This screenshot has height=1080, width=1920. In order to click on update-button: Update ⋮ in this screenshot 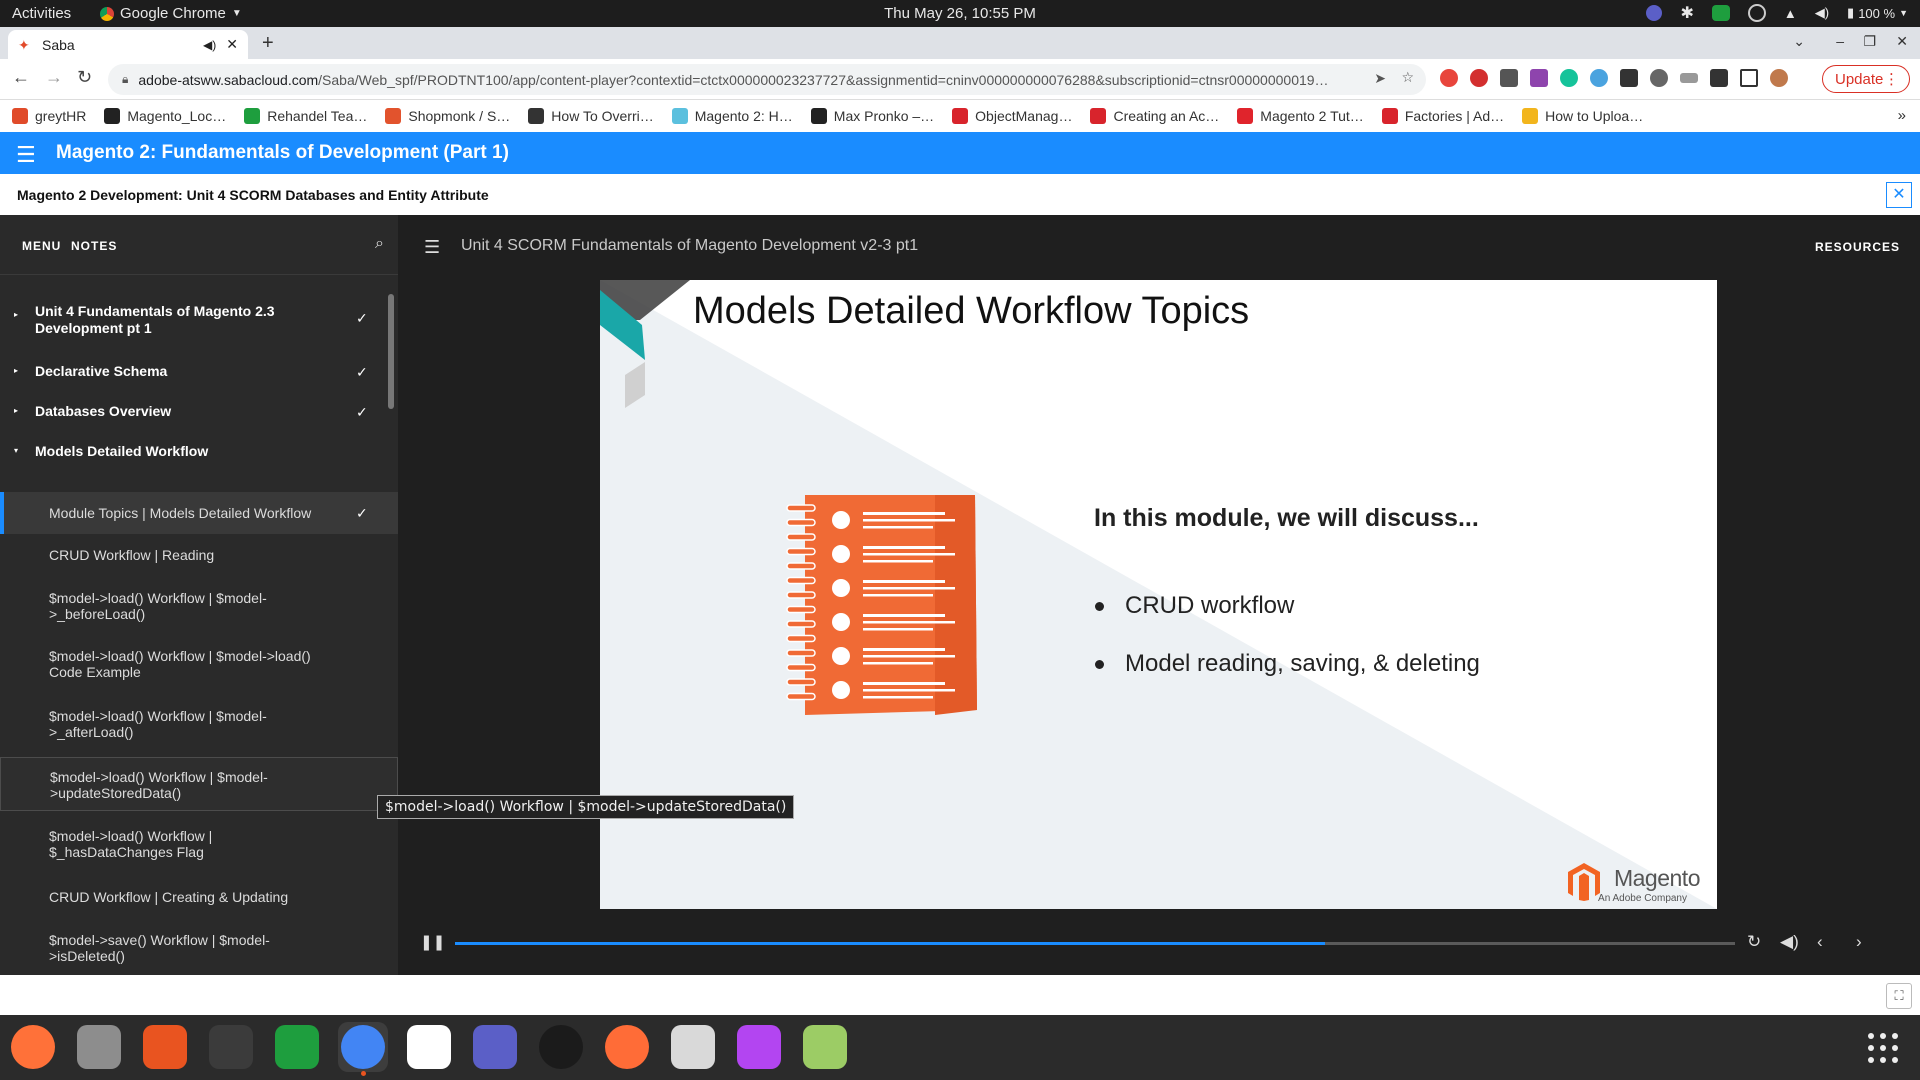, I will do `click(1866, 79)`.